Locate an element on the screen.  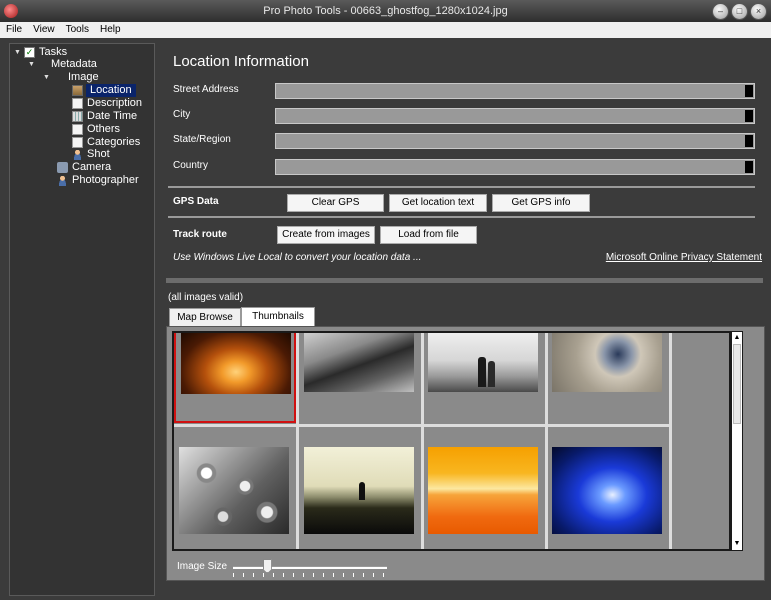
calendar-icon is located at coordinates (77, 116).